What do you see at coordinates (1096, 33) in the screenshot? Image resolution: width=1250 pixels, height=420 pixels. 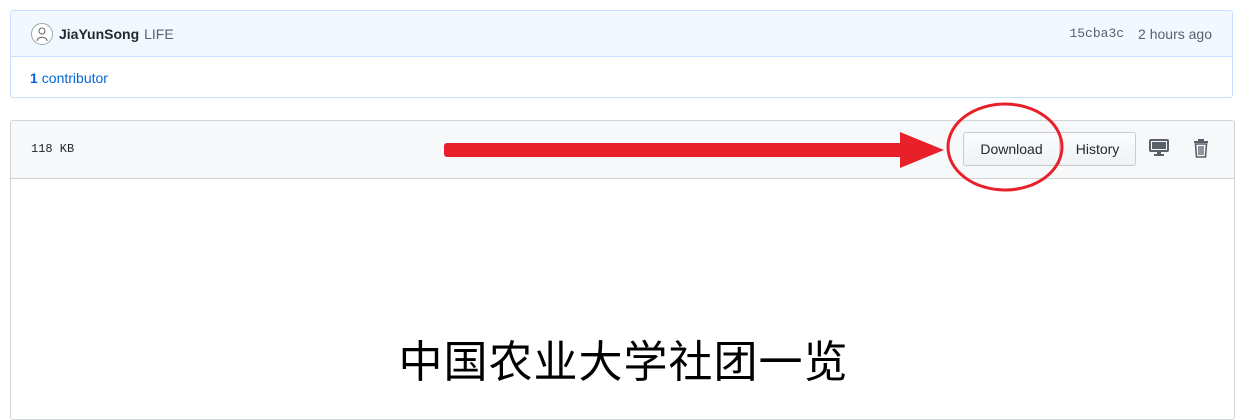 I see `commit-sha-link: 15cba3c` at bounding box center [1096, 33].